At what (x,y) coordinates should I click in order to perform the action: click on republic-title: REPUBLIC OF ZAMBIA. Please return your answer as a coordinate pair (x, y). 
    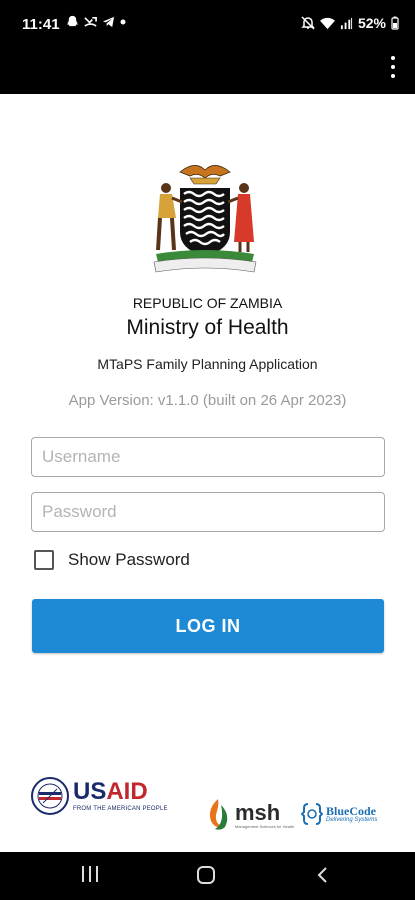
    Looking at the image, I should click on (207, 303).